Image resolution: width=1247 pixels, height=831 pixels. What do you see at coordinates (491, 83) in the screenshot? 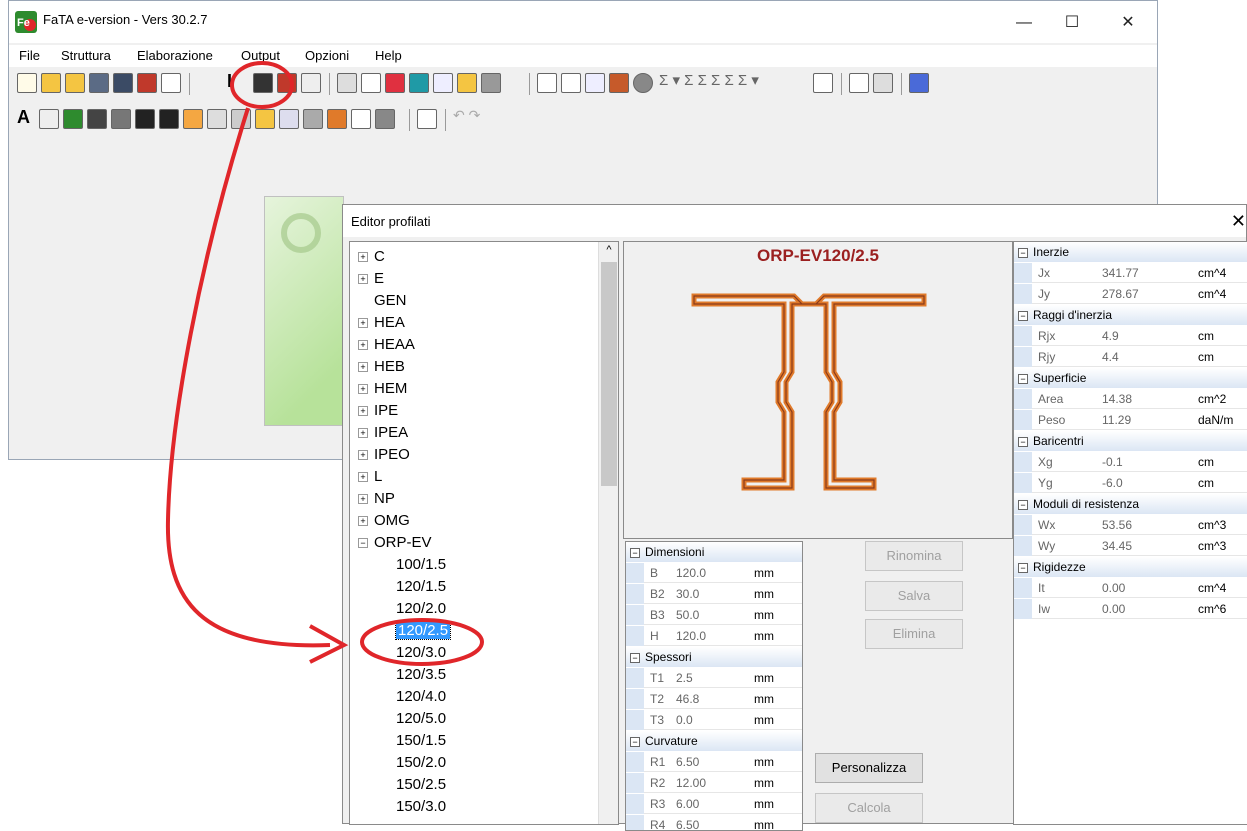
I see `stack-icon` at bounding box center [491, 83].